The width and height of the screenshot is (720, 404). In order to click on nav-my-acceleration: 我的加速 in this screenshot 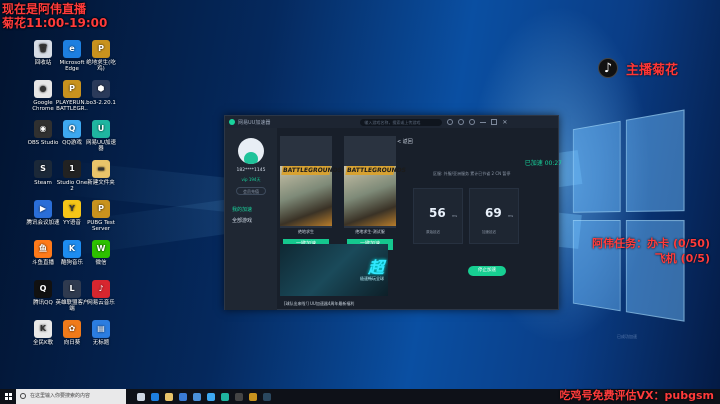, I will do `click(251, 210)`.